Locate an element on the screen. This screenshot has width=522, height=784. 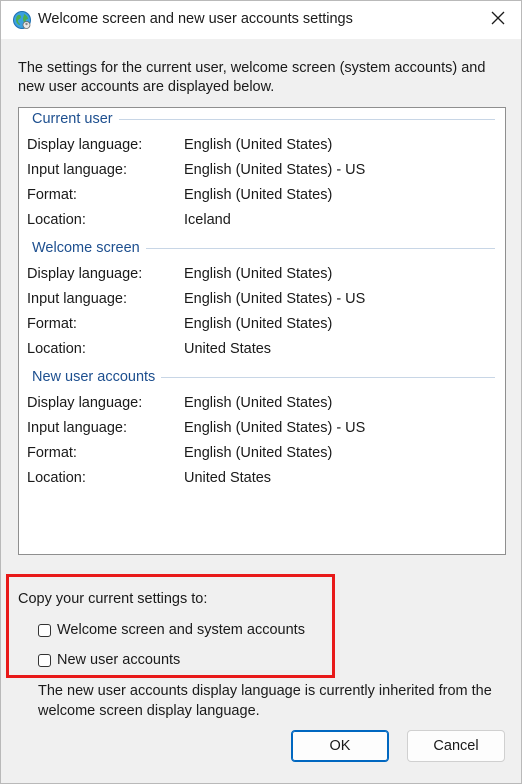
setting-value: Iceland is located at coordinates (207, 220).